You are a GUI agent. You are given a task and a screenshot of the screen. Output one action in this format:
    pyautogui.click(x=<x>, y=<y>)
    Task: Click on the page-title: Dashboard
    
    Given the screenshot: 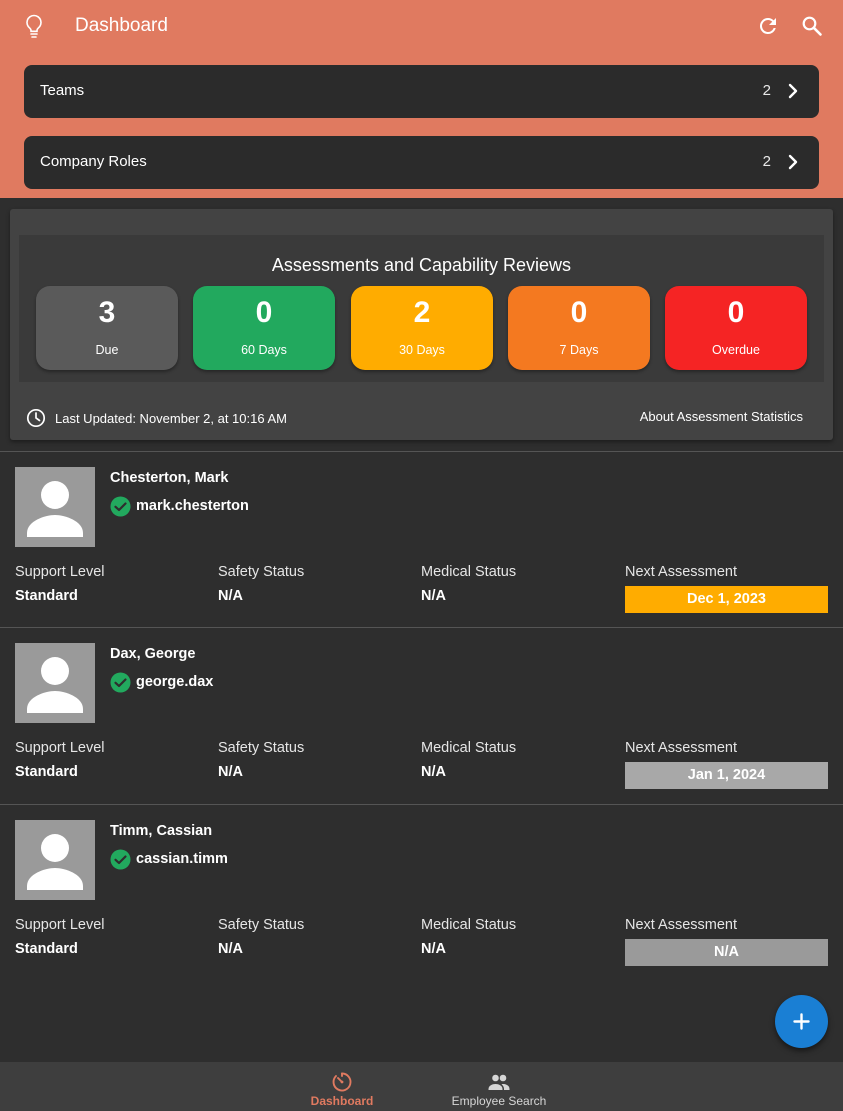 What is the action you would take?
    pyautogui.click(x=121, y=25)
    